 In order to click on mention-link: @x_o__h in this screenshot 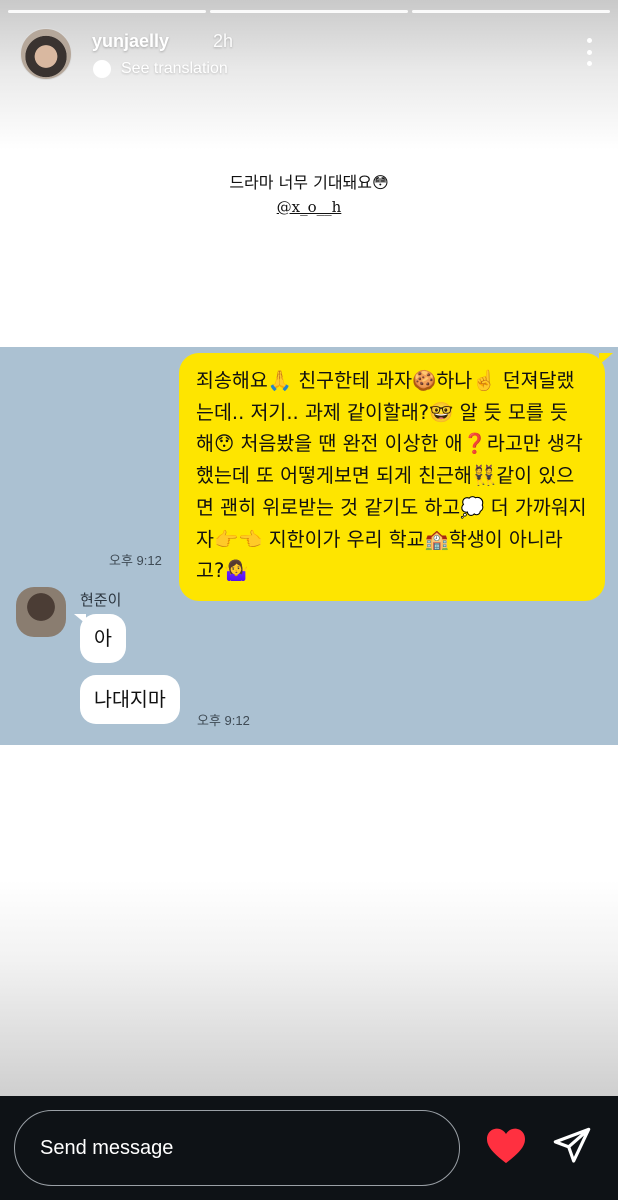, I will do `click(309, 207)`.